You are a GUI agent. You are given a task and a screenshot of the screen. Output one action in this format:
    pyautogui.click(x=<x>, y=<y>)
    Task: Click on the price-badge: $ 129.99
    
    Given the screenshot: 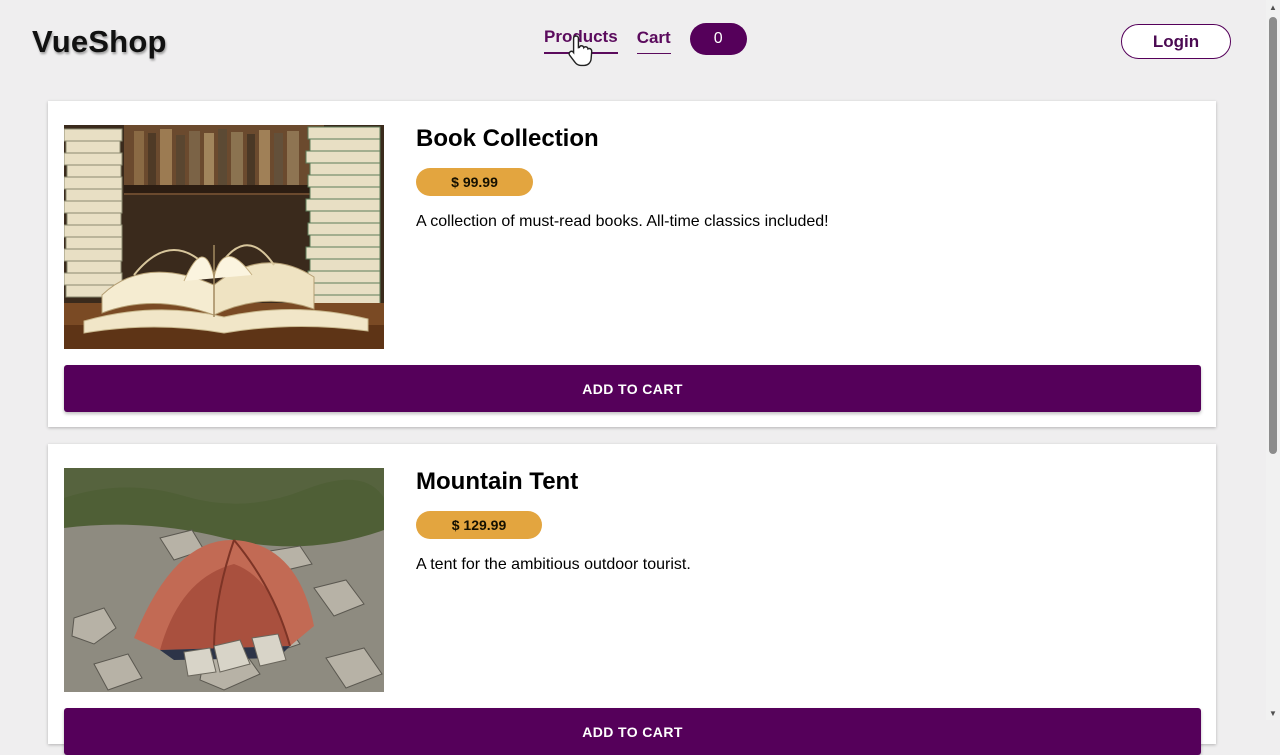 What is the action you would take?
    pyautogui.click(x=479, y=525)
    